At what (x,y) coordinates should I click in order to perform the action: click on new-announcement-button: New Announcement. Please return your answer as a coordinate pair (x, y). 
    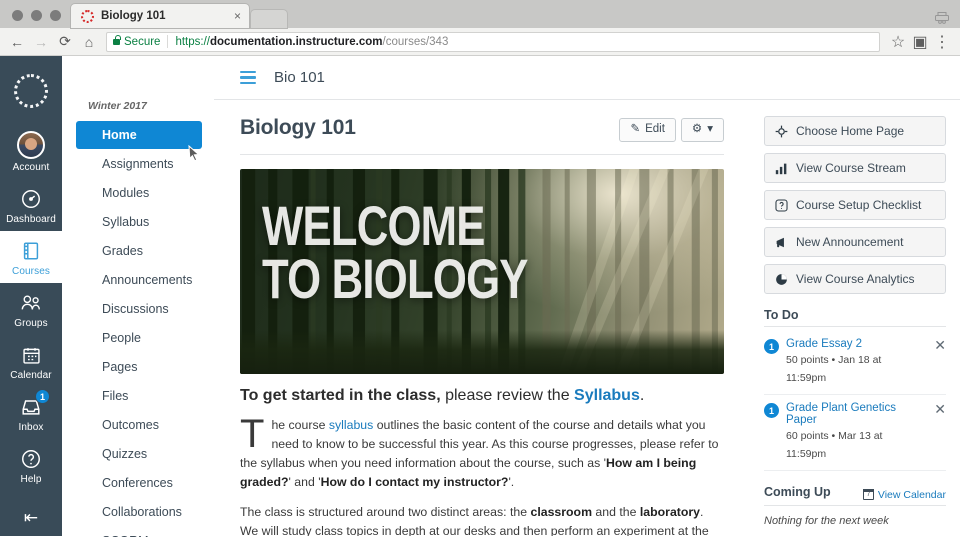
    Looking at the image, I should click on (855, 242).